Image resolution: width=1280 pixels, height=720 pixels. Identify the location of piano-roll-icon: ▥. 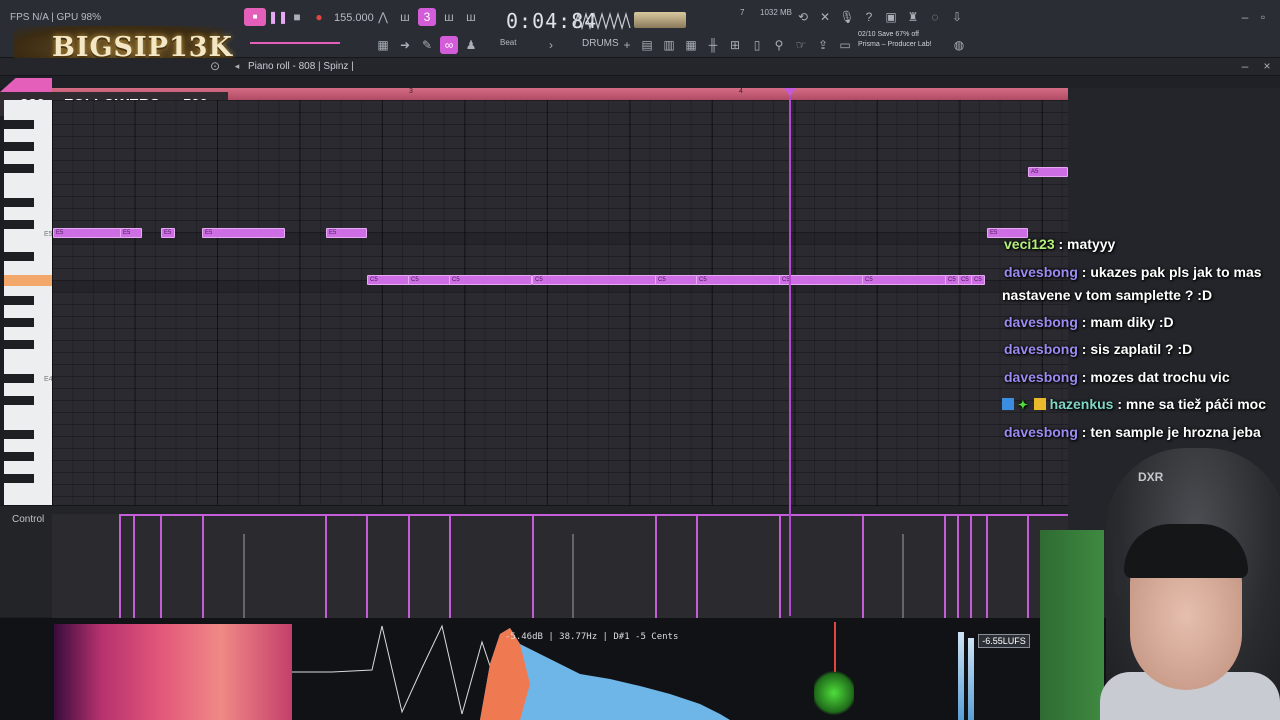
(669, 45).